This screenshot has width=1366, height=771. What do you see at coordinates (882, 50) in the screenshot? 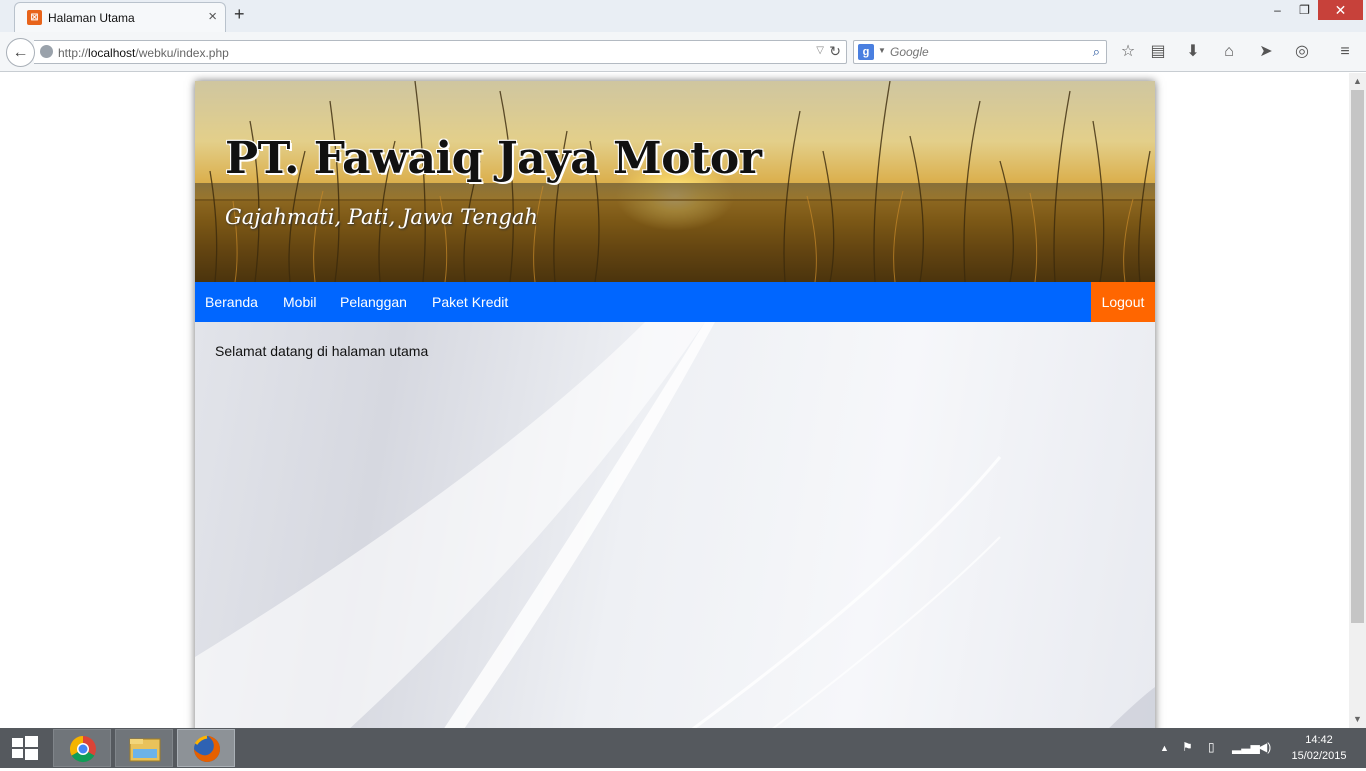
I see `search-engine-dropdown-icon: ▼` at bounding box center [882, 50].